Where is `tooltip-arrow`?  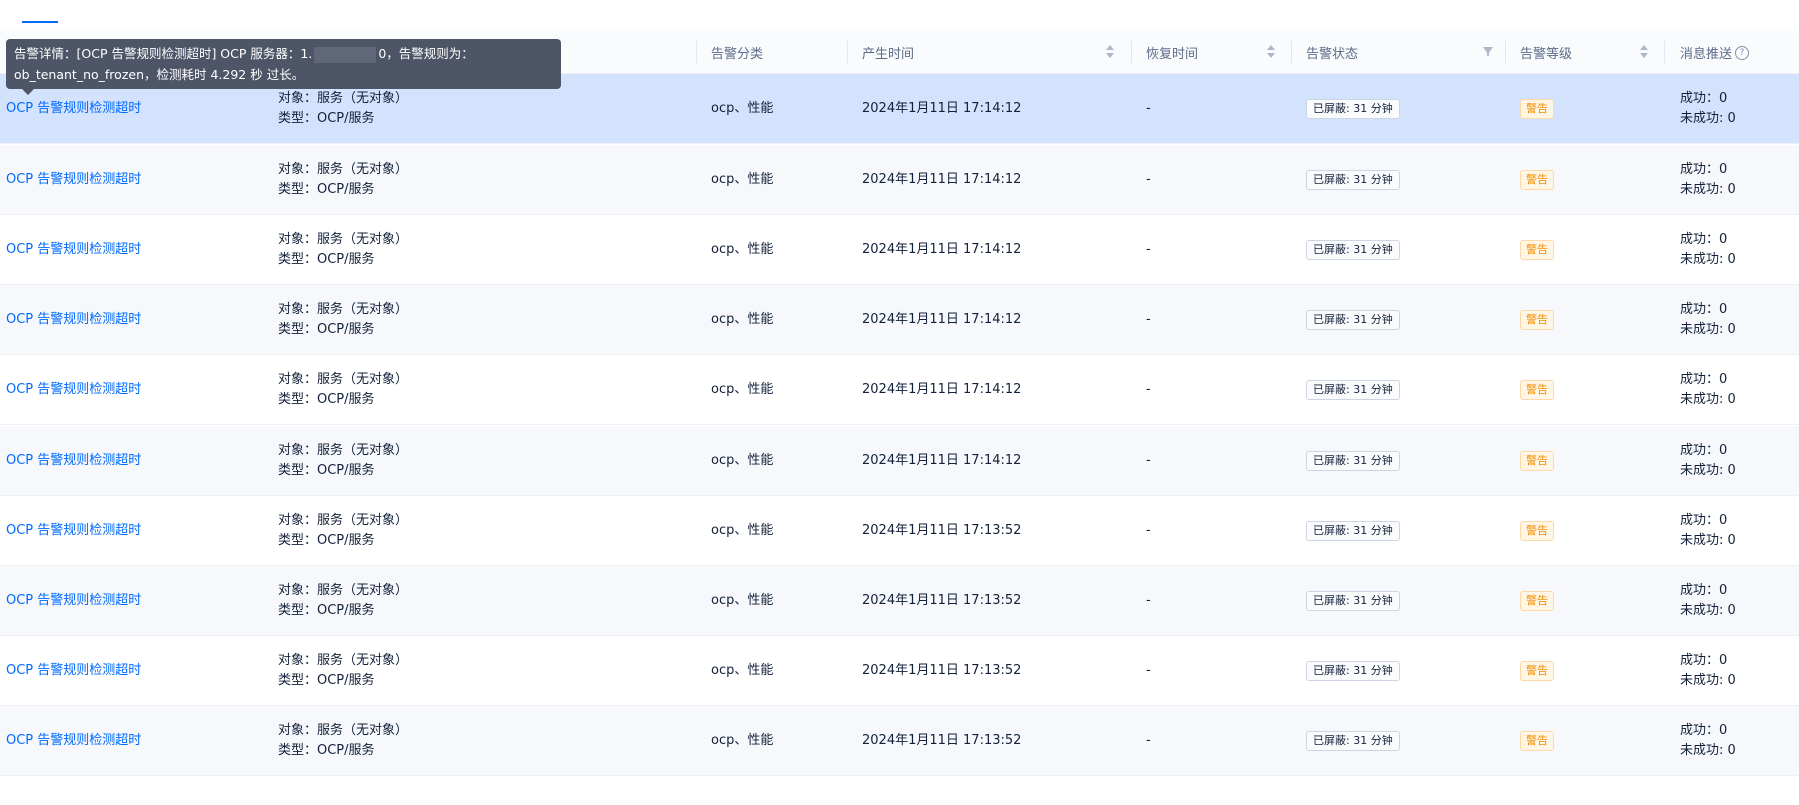
tooltip-arrow is located at coordinates (28, 92).